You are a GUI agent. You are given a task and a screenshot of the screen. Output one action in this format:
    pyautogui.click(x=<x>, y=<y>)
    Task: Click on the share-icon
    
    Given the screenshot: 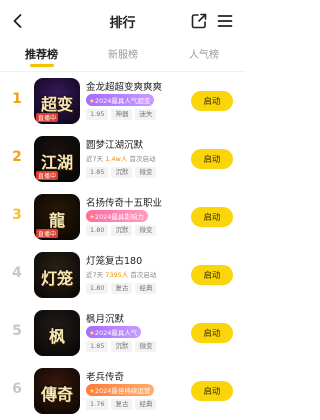 What is the action you would take?
    pyautogui.click(x=199, y=21)
    